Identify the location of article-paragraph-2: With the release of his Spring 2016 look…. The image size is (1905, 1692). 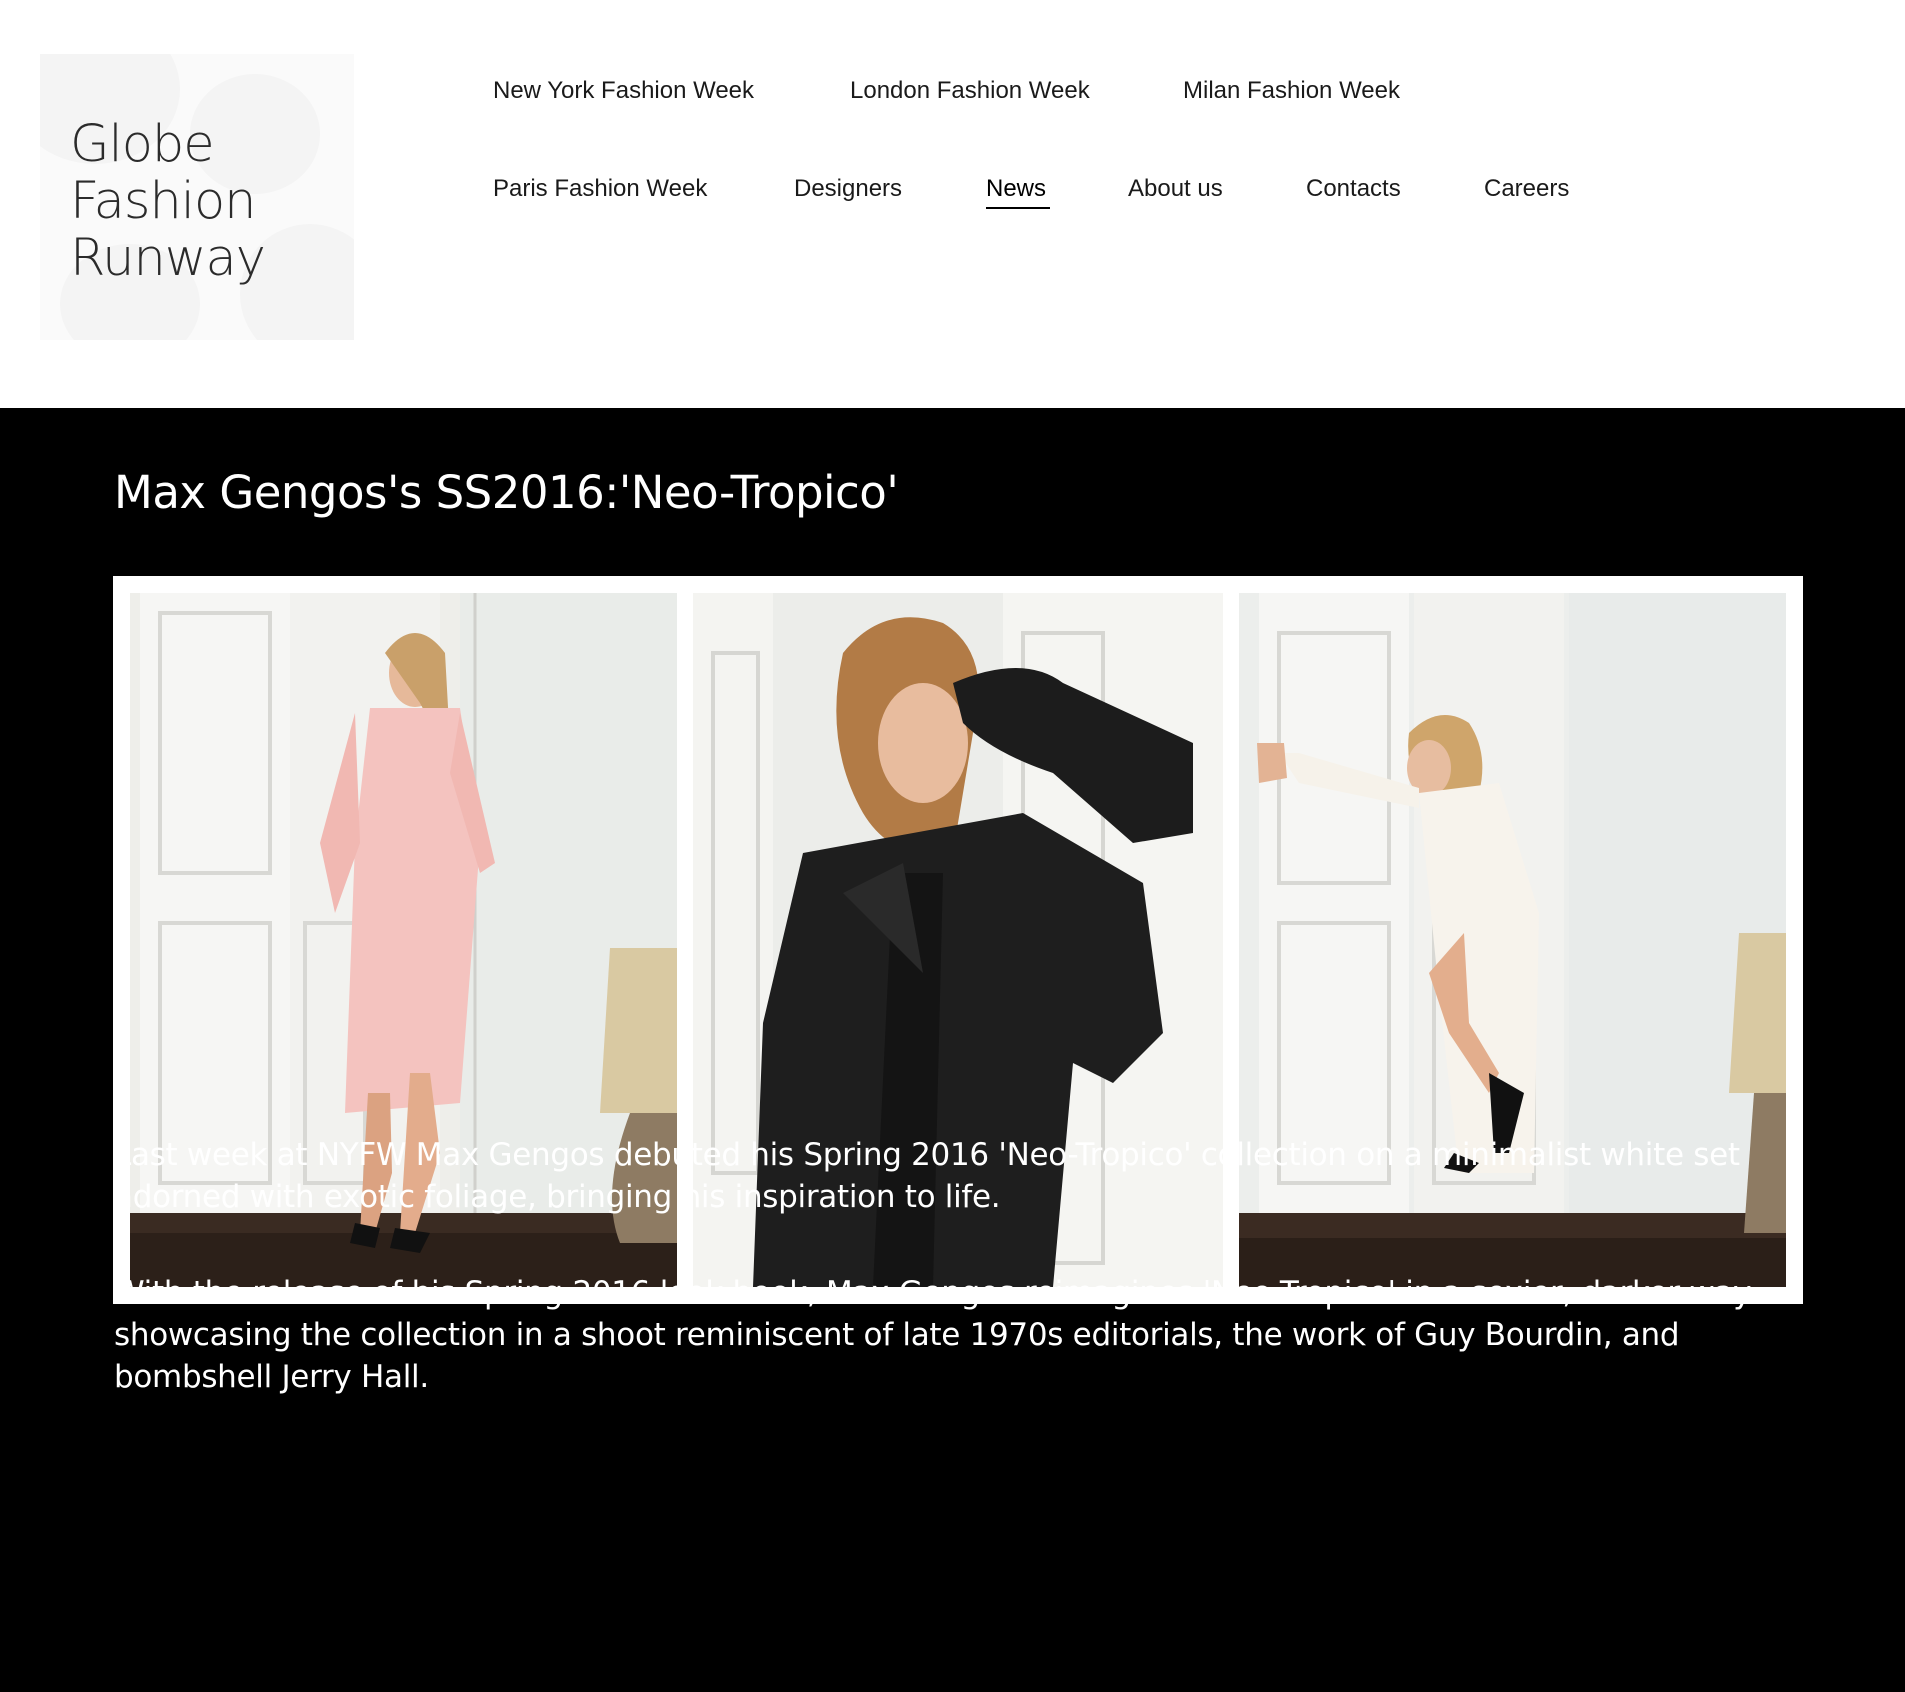
(937, 1335).